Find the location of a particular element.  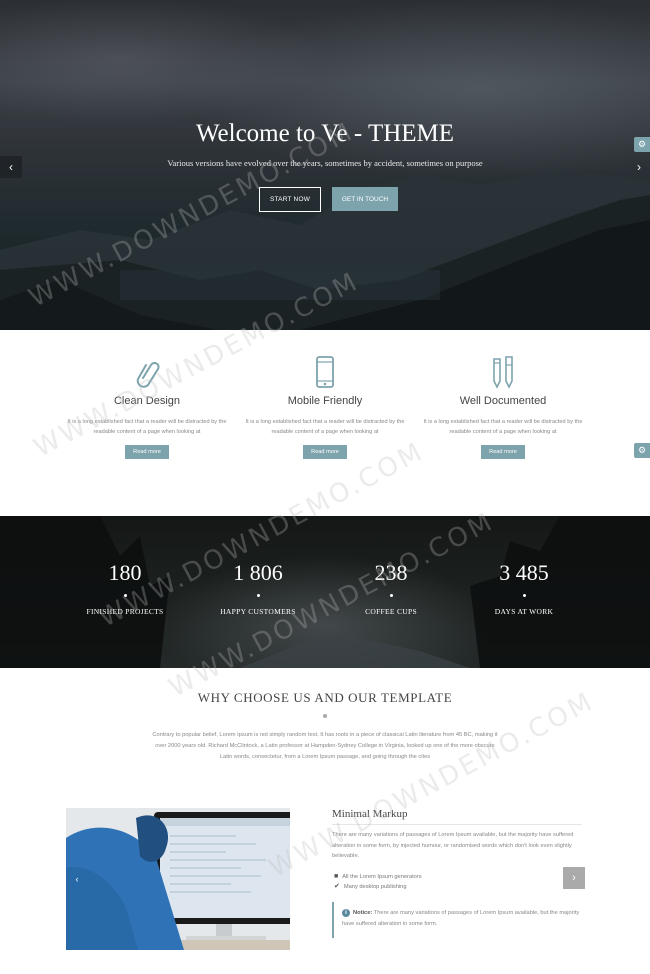

workspace-photo is located at coordinates (178, 879).